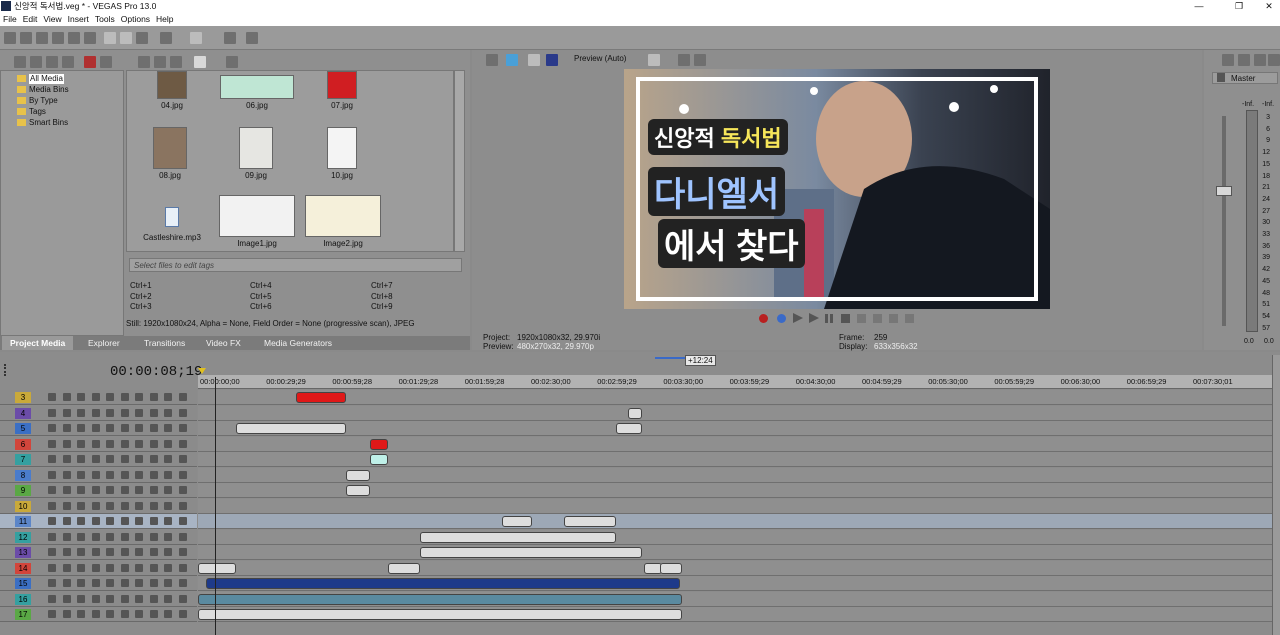  Describe the element at coordinates (1239, 6) in the screenshot. I see `maximize-button: ❐` at that location.